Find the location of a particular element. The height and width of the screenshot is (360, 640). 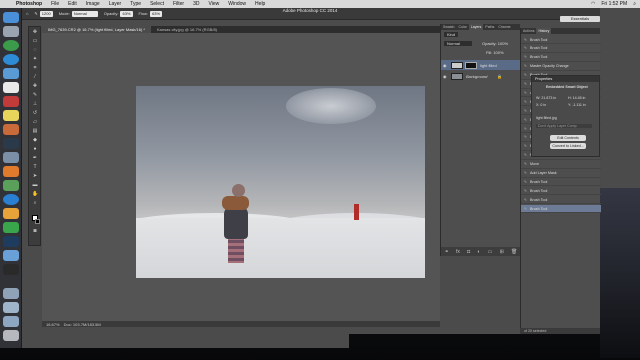

lasso-tool-icon: ◌ is located at coordinates (35, 50).